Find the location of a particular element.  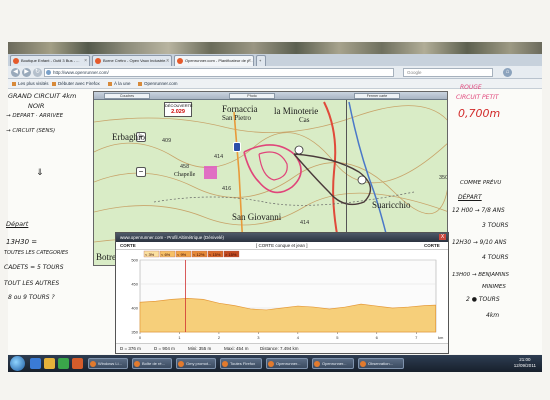

slope-legend-label: > 15% is located at coordinates (231, 254).